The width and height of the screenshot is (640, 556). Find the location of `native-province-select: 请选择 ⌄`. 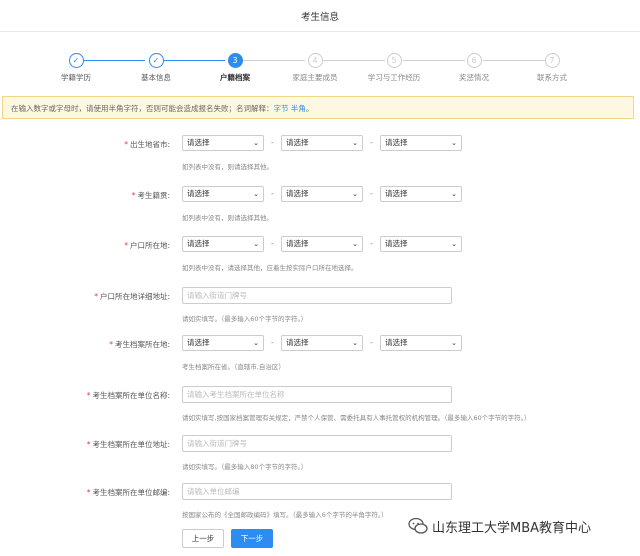

native-province-select: 请选择 ⌄ is located at coordinates (223, 194).